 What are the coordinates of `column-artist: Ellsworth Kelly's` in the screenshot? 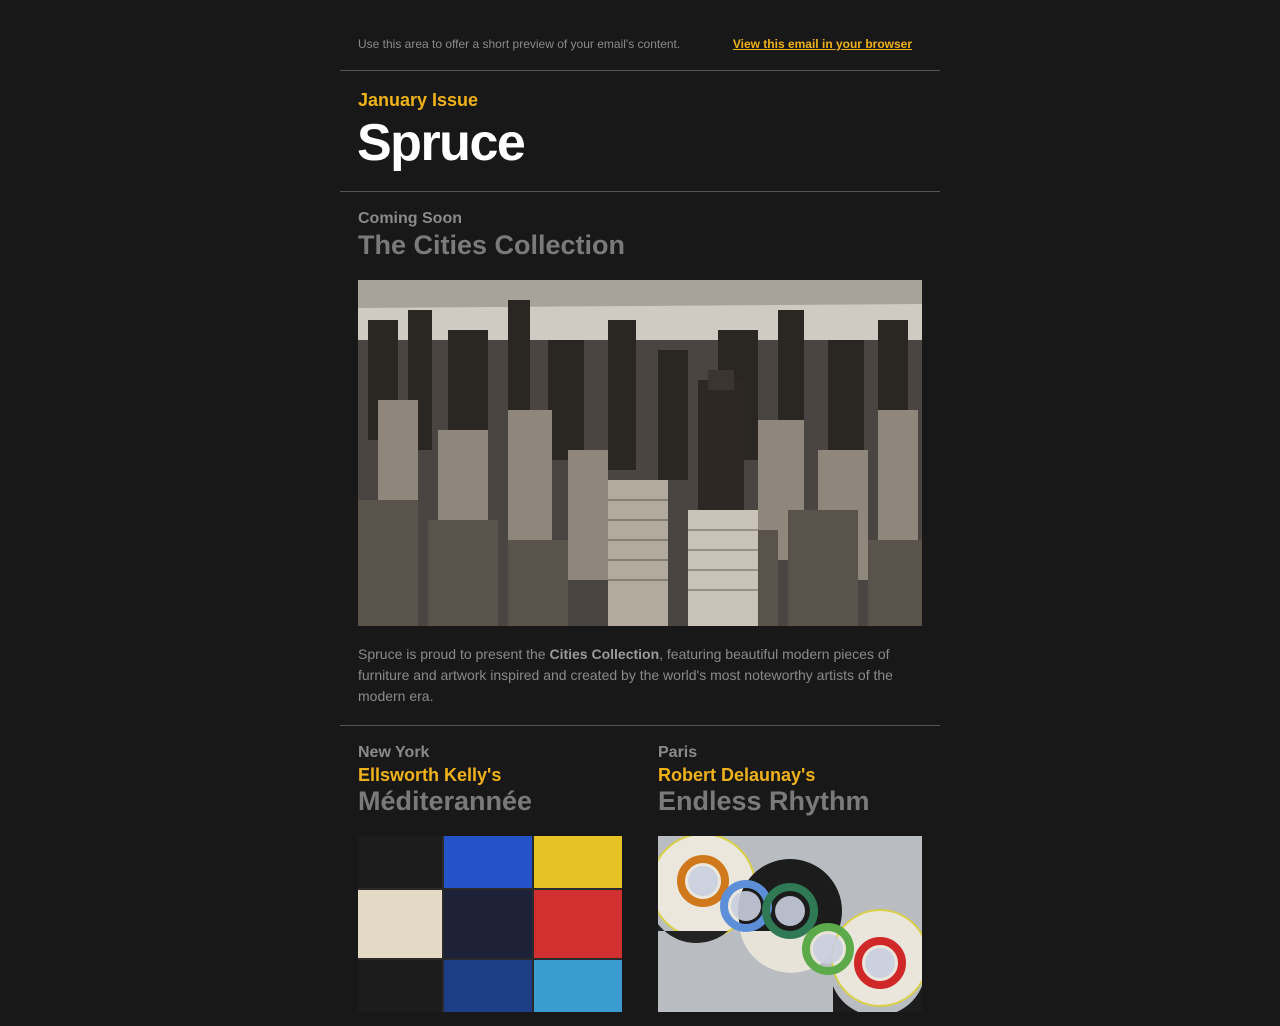 It's located at (430, 775).